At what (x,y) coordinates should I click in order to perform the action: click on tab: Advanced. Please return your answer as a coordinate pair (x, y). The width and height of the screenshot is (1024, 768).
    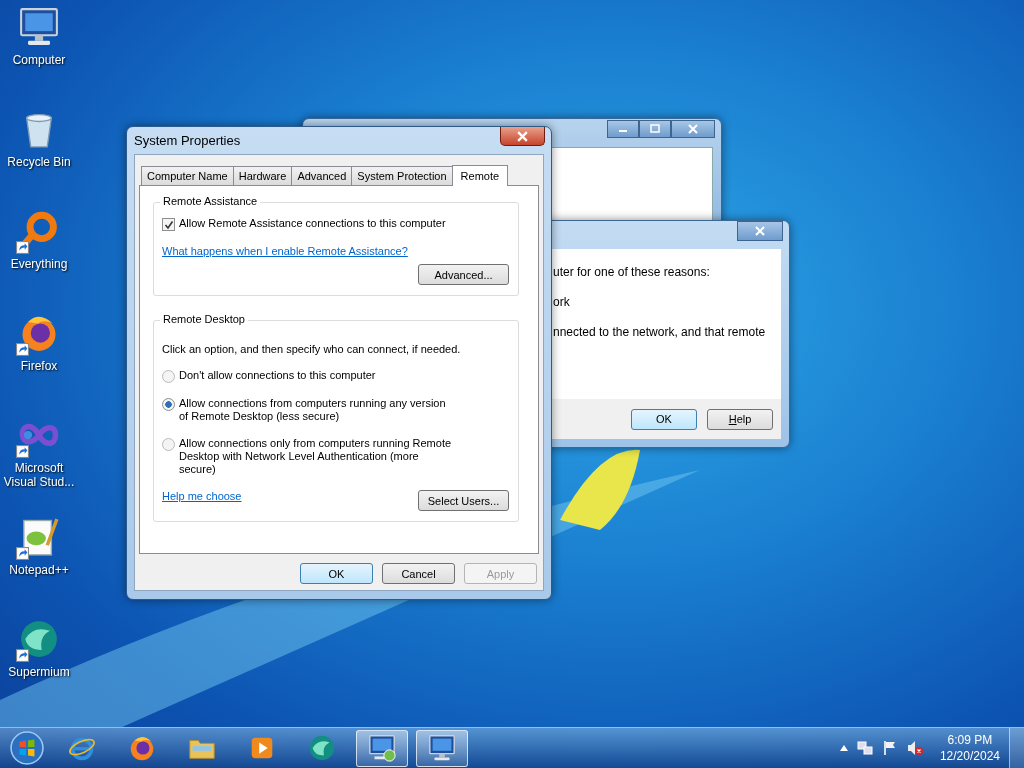
    Looking at the image, I should click on (322, 175).